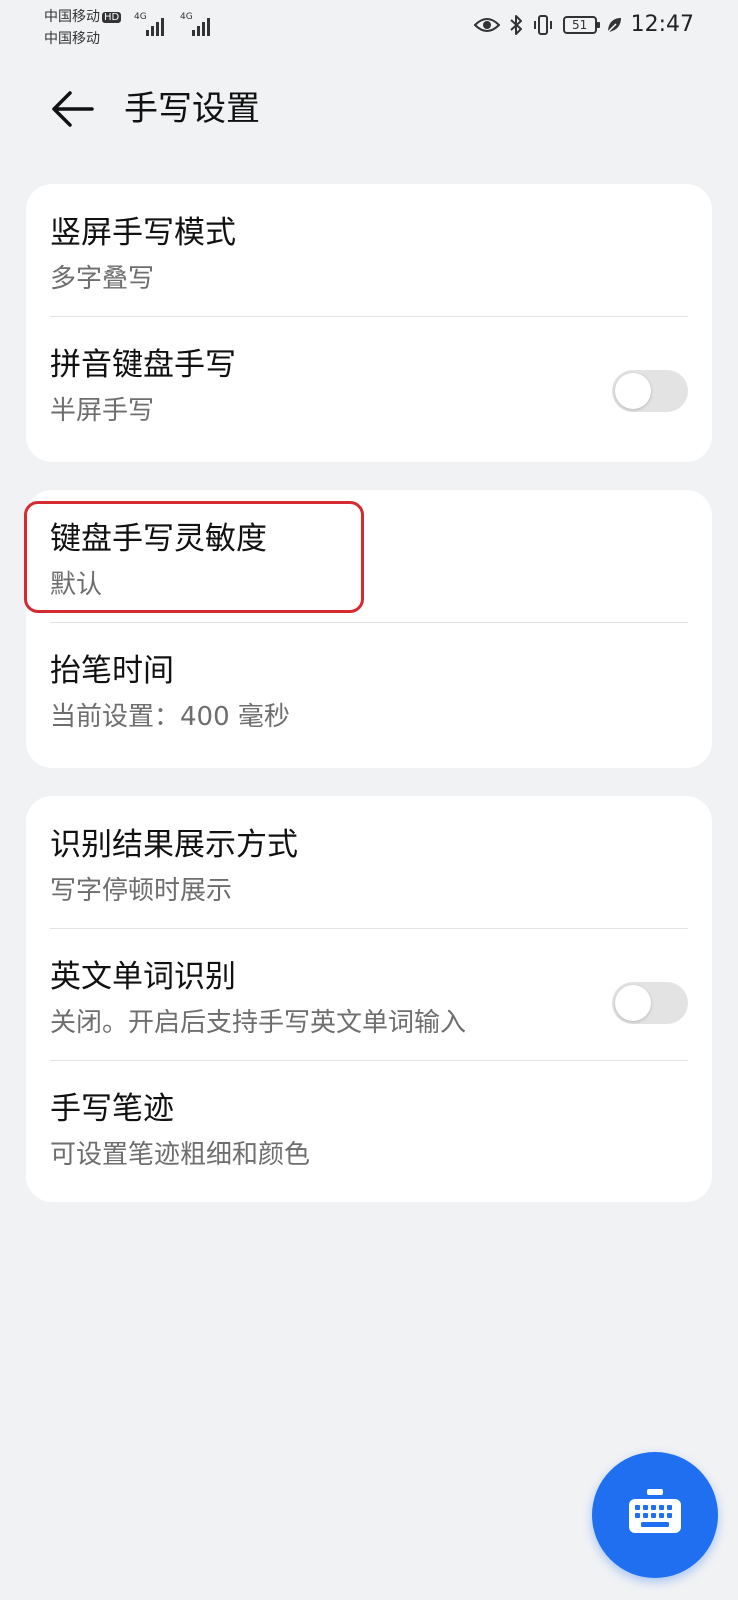 The image size is (738, 1600). What do you see at coordinates (186, 17) in the screenshot?
I see `network-type-2: 4G` at bounding box center [186, 17].